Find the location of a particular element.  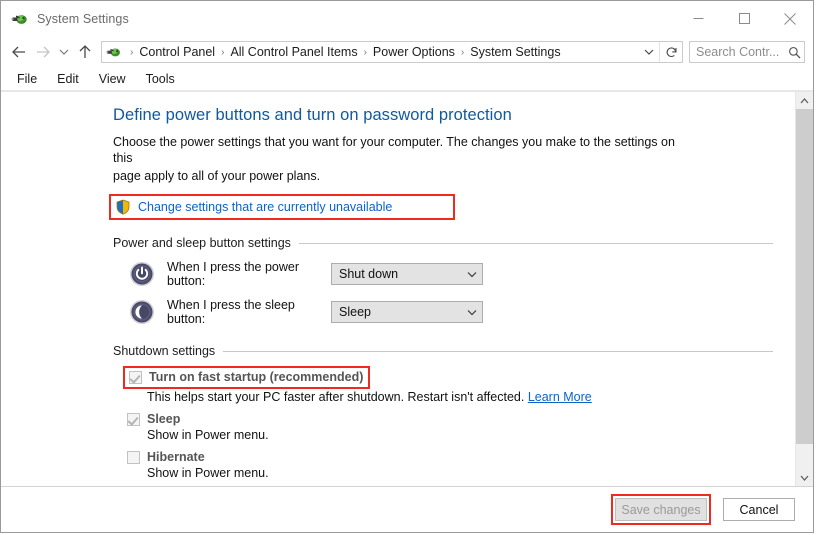

title-bar: System Settings is located at coordinates (407, 18).